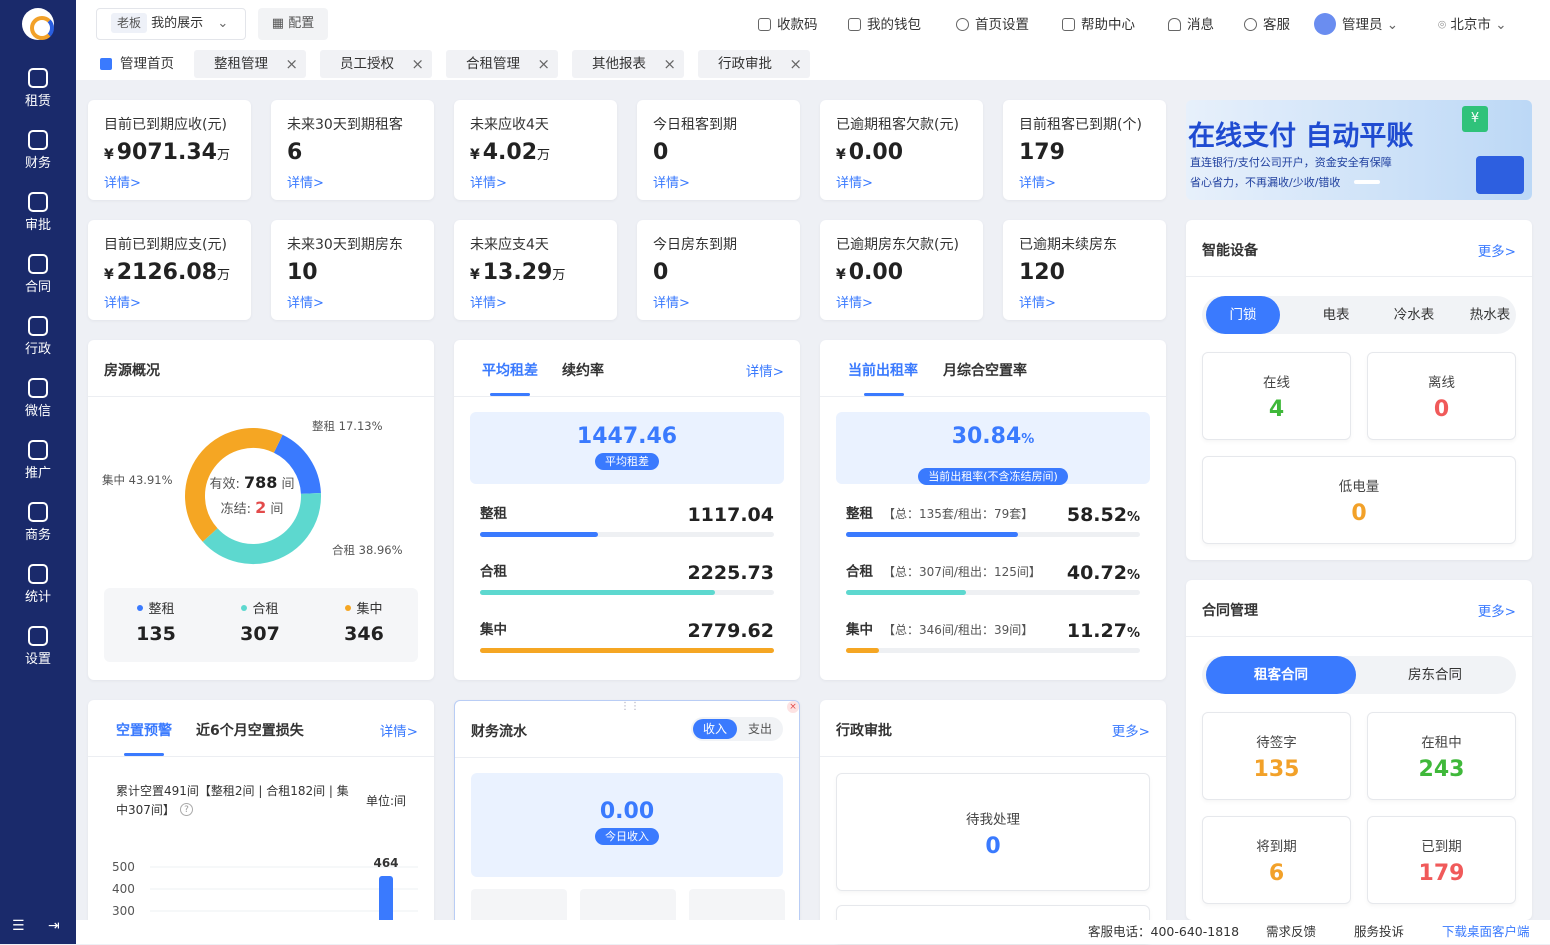  What do you see at coordinates (788, 25) in the screenshot?
I see `qr-code-link: 收款码` at bounding box center [788, 25].